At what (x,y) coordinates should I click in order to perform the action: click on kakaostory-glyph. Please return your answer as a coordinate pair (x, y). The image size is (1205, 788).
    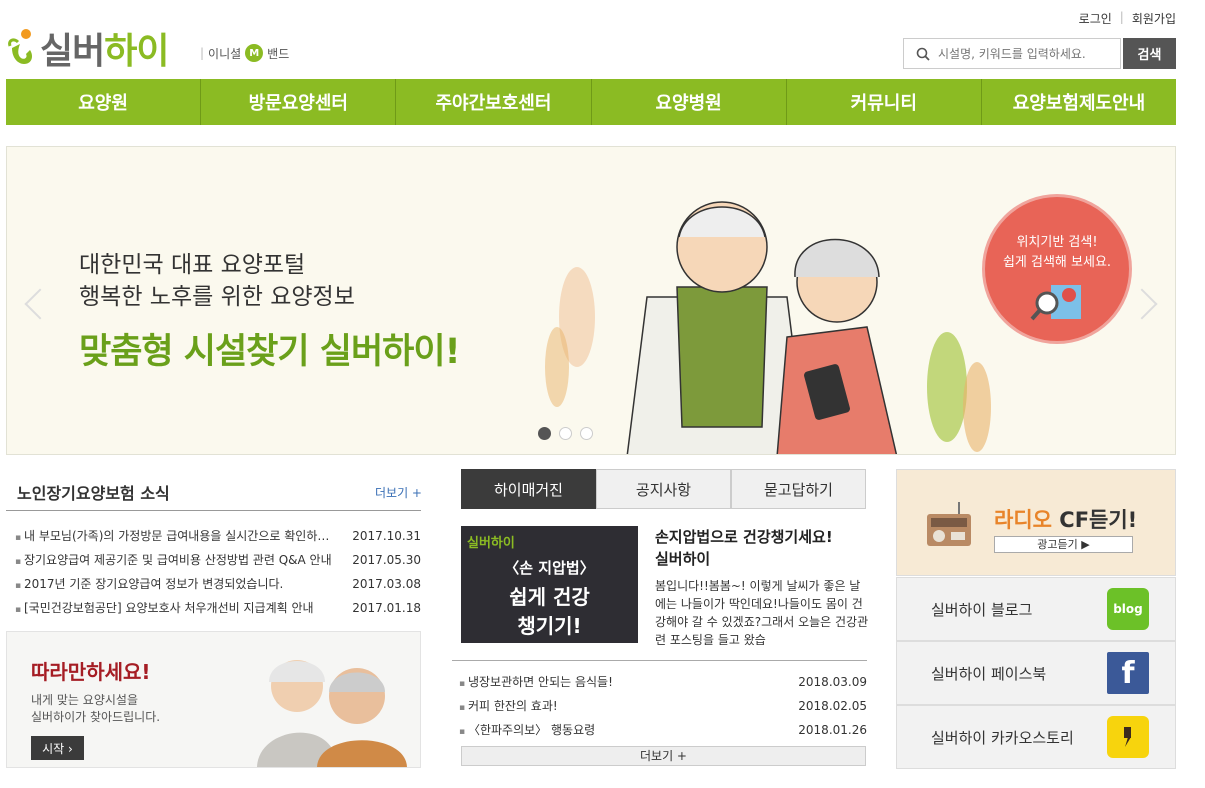
    Looking at the image, I should click on (1127, 737).